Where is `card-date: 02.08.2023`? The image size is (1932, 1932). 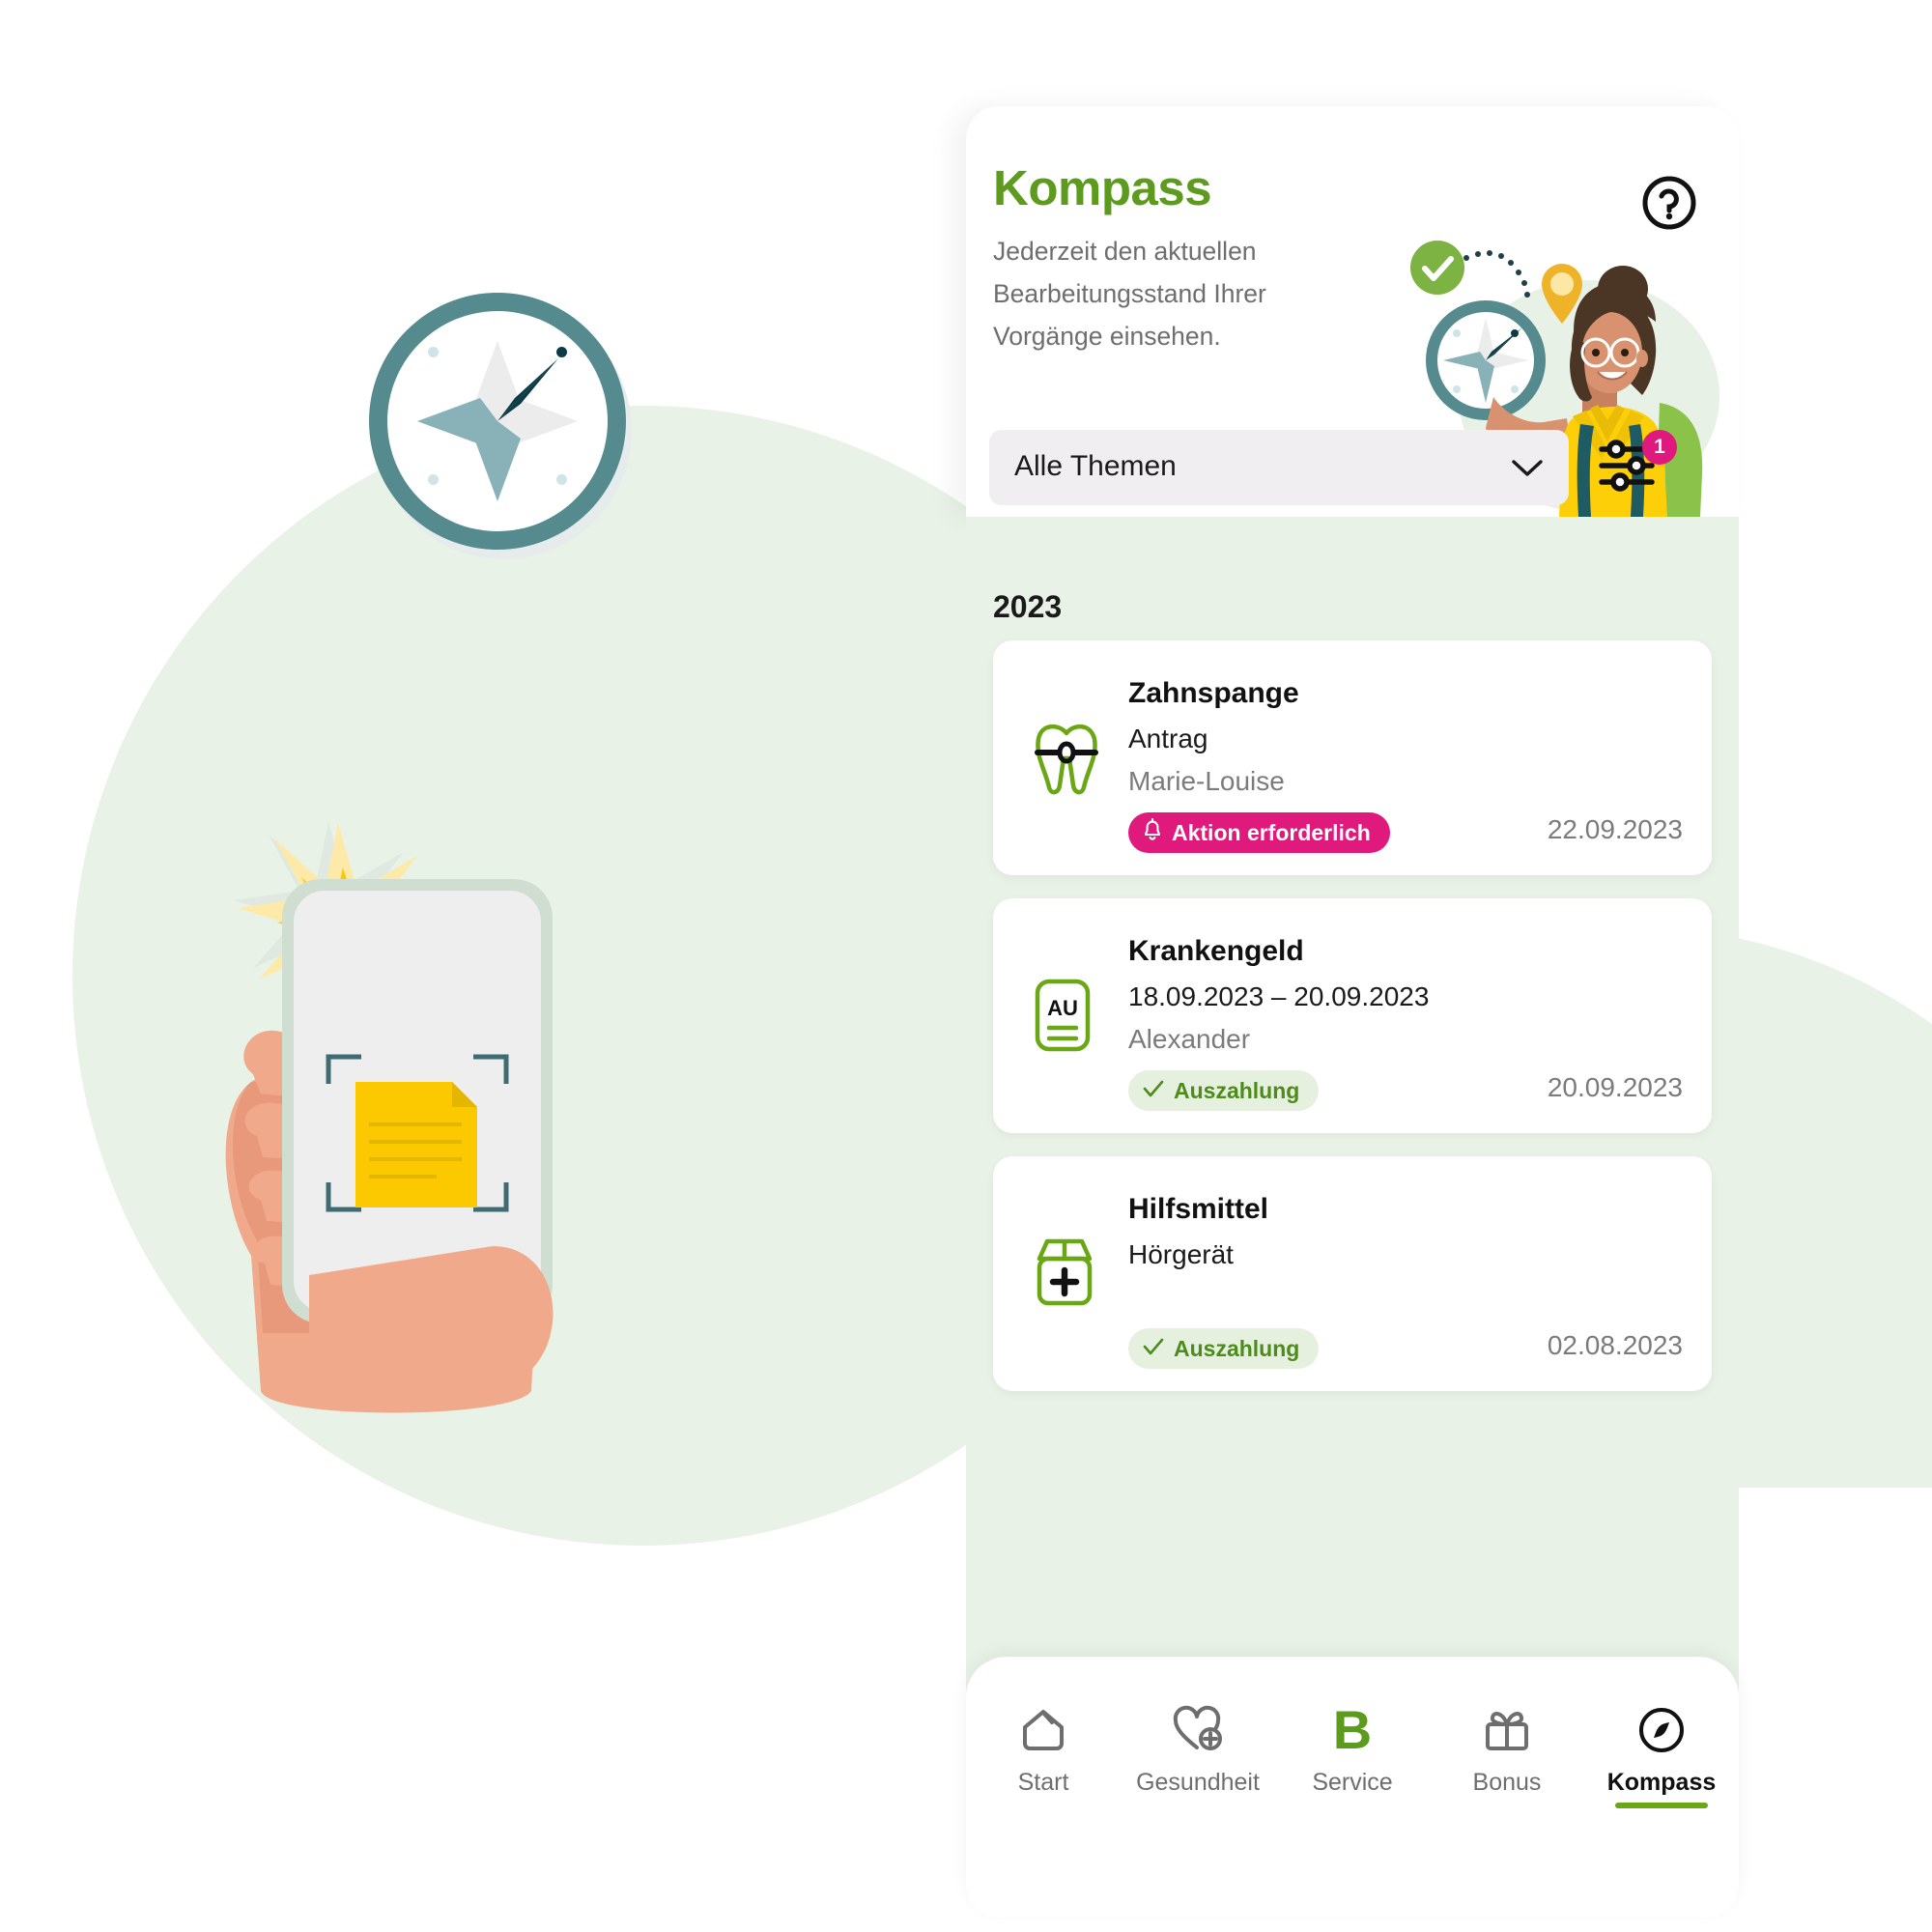 card-date: 02.08.2023 is located at coordinates (1615, 1345).